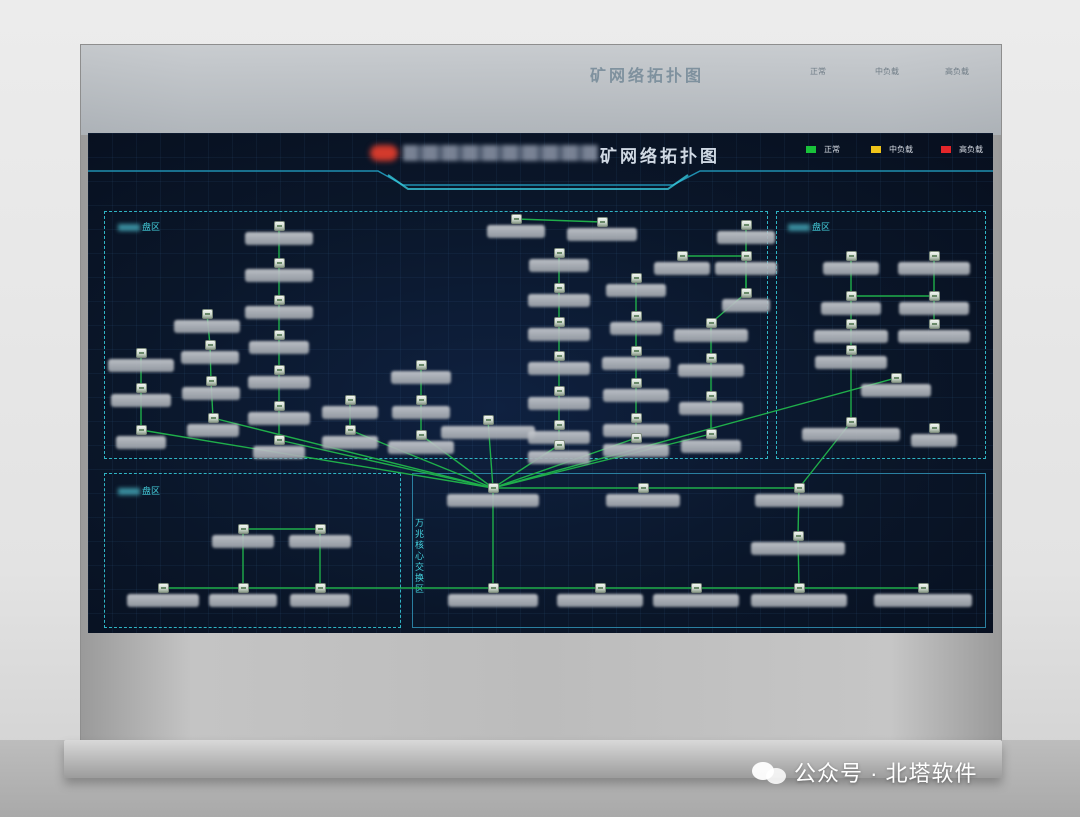 The height and width of the screenshot is (817, 1080). What do you see at coordinates (886, 773) in the screenshot?
I see `watermark-text: 公众号 · 北塔软件` at bounding box center [886, 773].